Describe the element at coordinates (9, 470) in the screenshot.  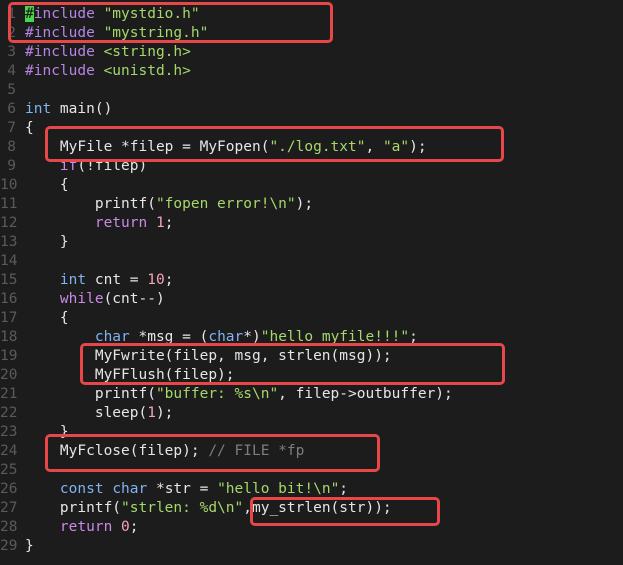
I see `line-number: 25` at that location.